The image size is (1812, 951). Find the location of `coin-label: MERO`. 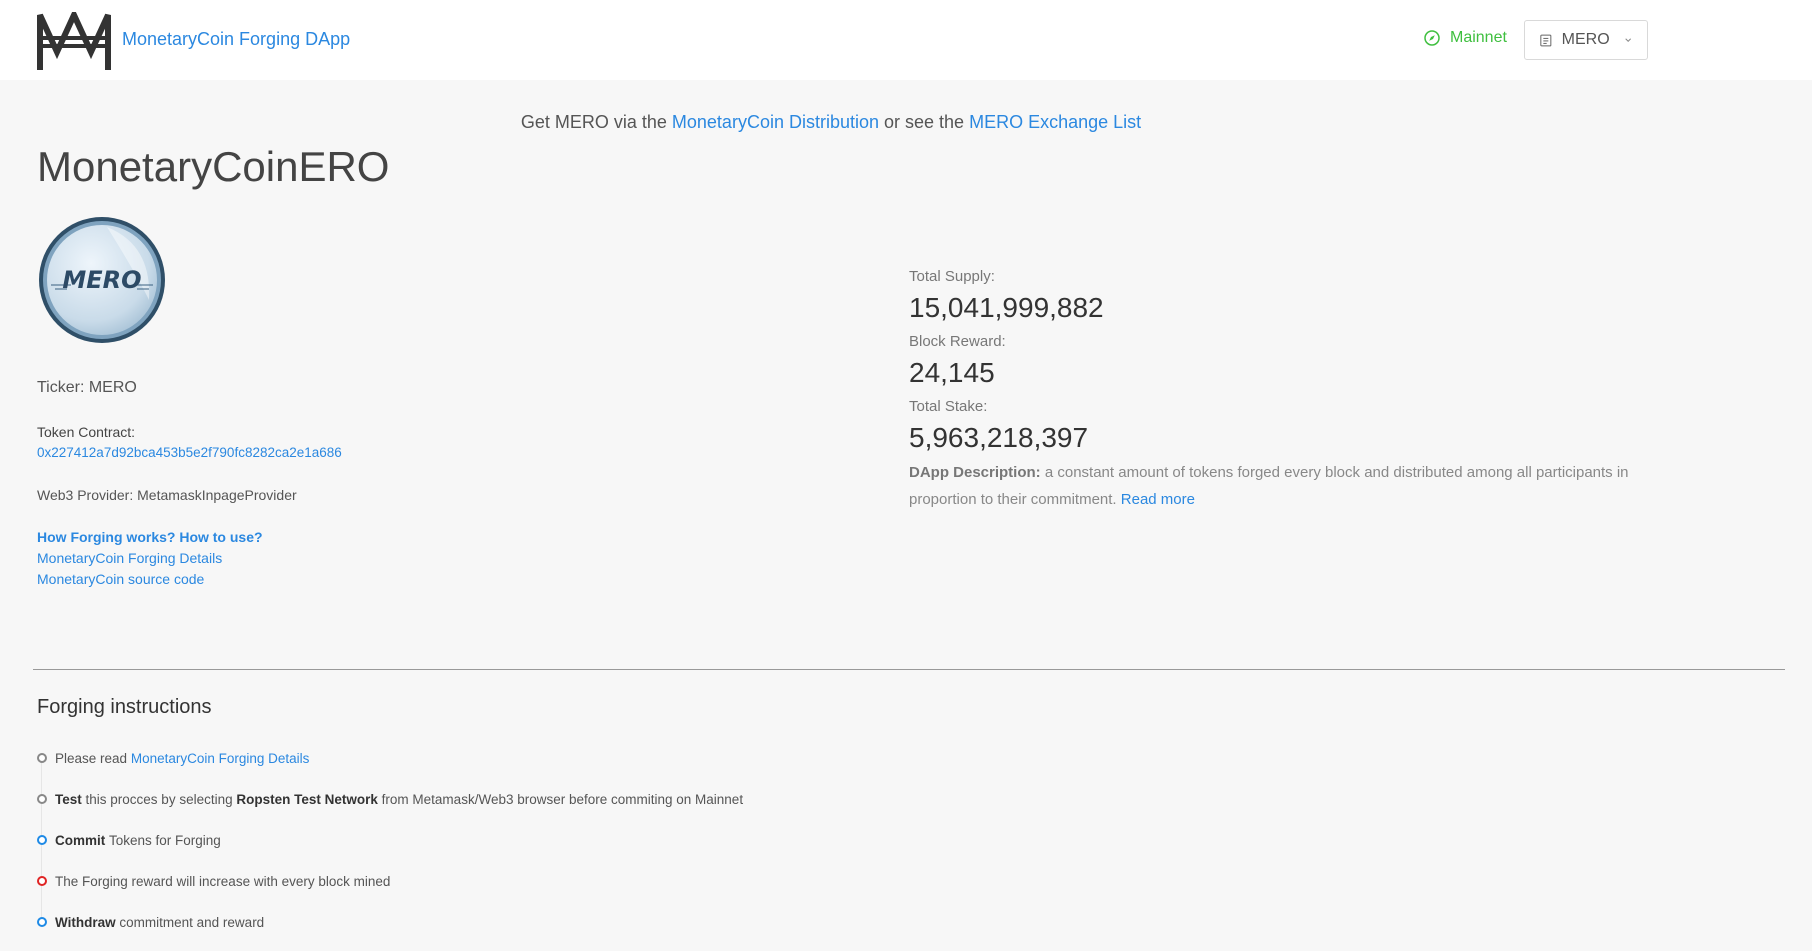

coin-label: MERO is located at coordinates (101, 280).